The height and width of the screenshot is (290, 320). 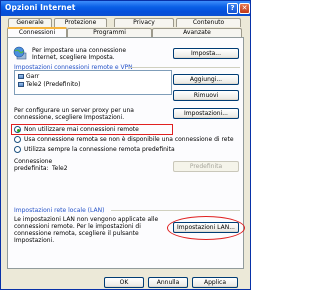 I want to click on set-default-button: Predefinita, so click(x=206, y=166).